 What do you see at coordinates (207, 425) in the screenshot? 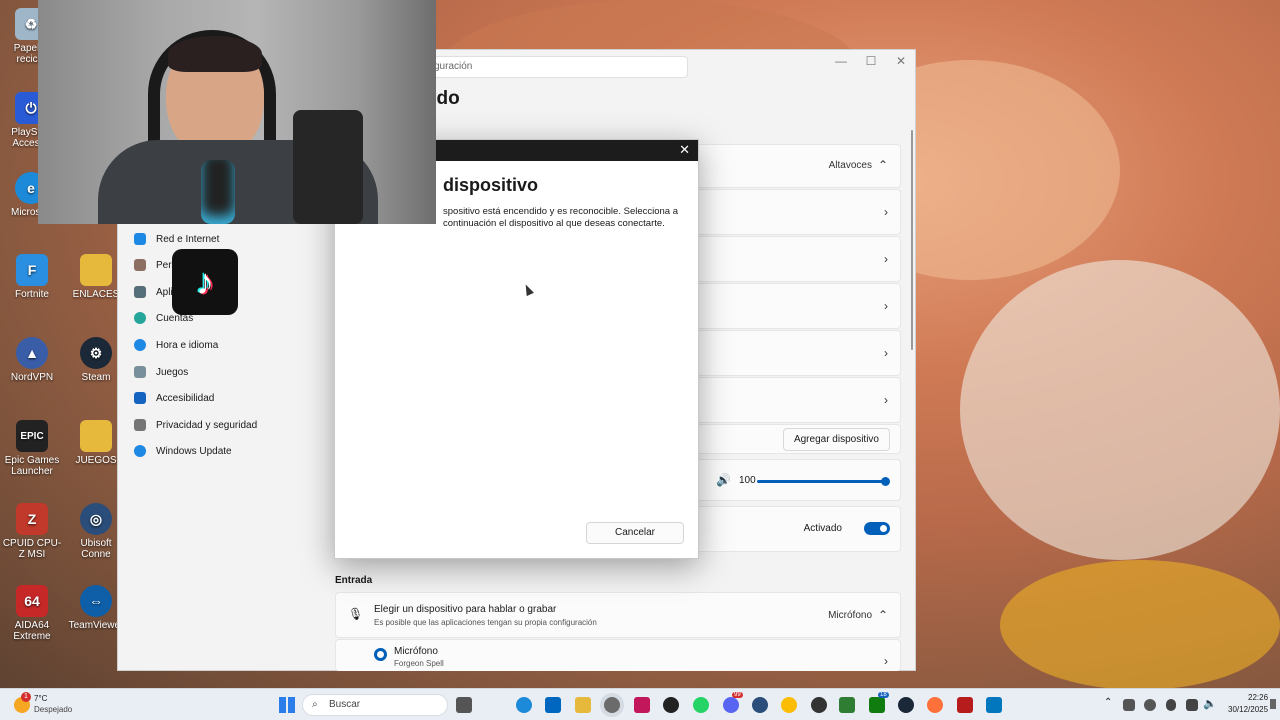
I see `sidebar-item-label: Privacidad y seguridad` at bounding box center [207, 425].